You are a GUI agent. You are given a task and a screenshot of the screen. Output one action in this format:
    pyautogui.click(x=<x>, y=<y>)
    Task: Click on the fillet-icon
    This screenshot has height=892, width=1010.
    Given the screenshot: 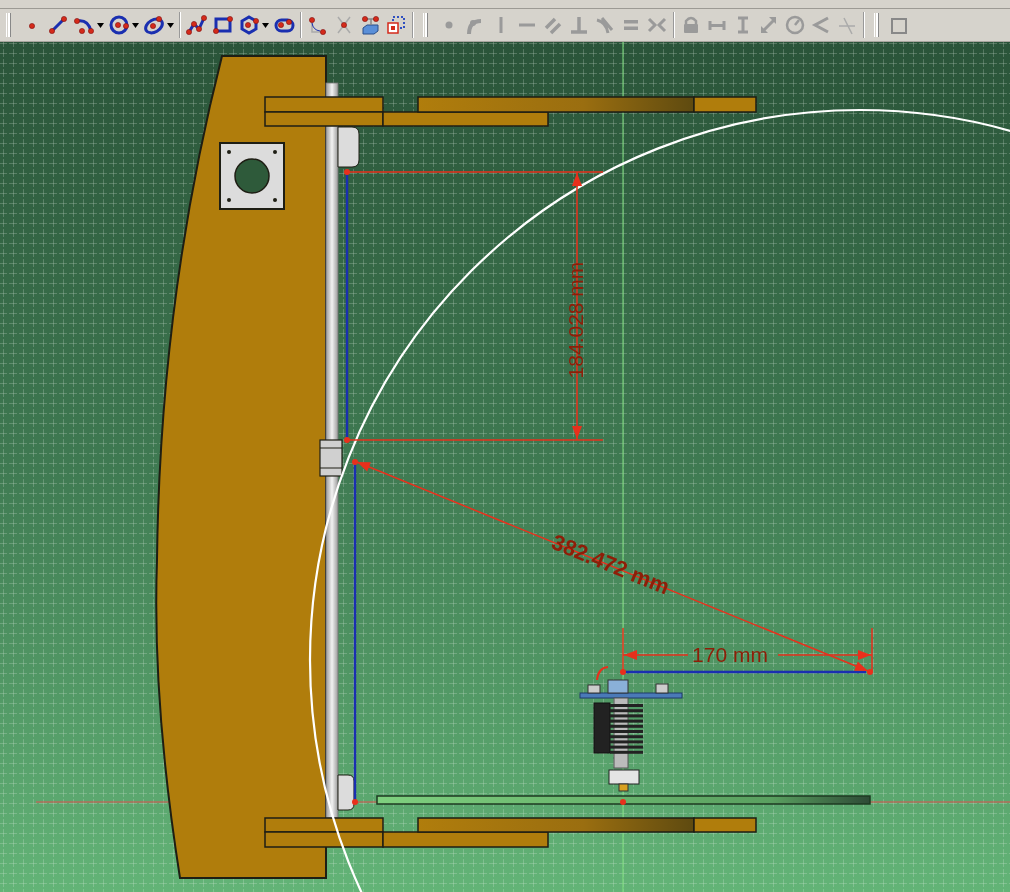 What is the action you would take?
    pyautogui.click(x=318, y=25)
    